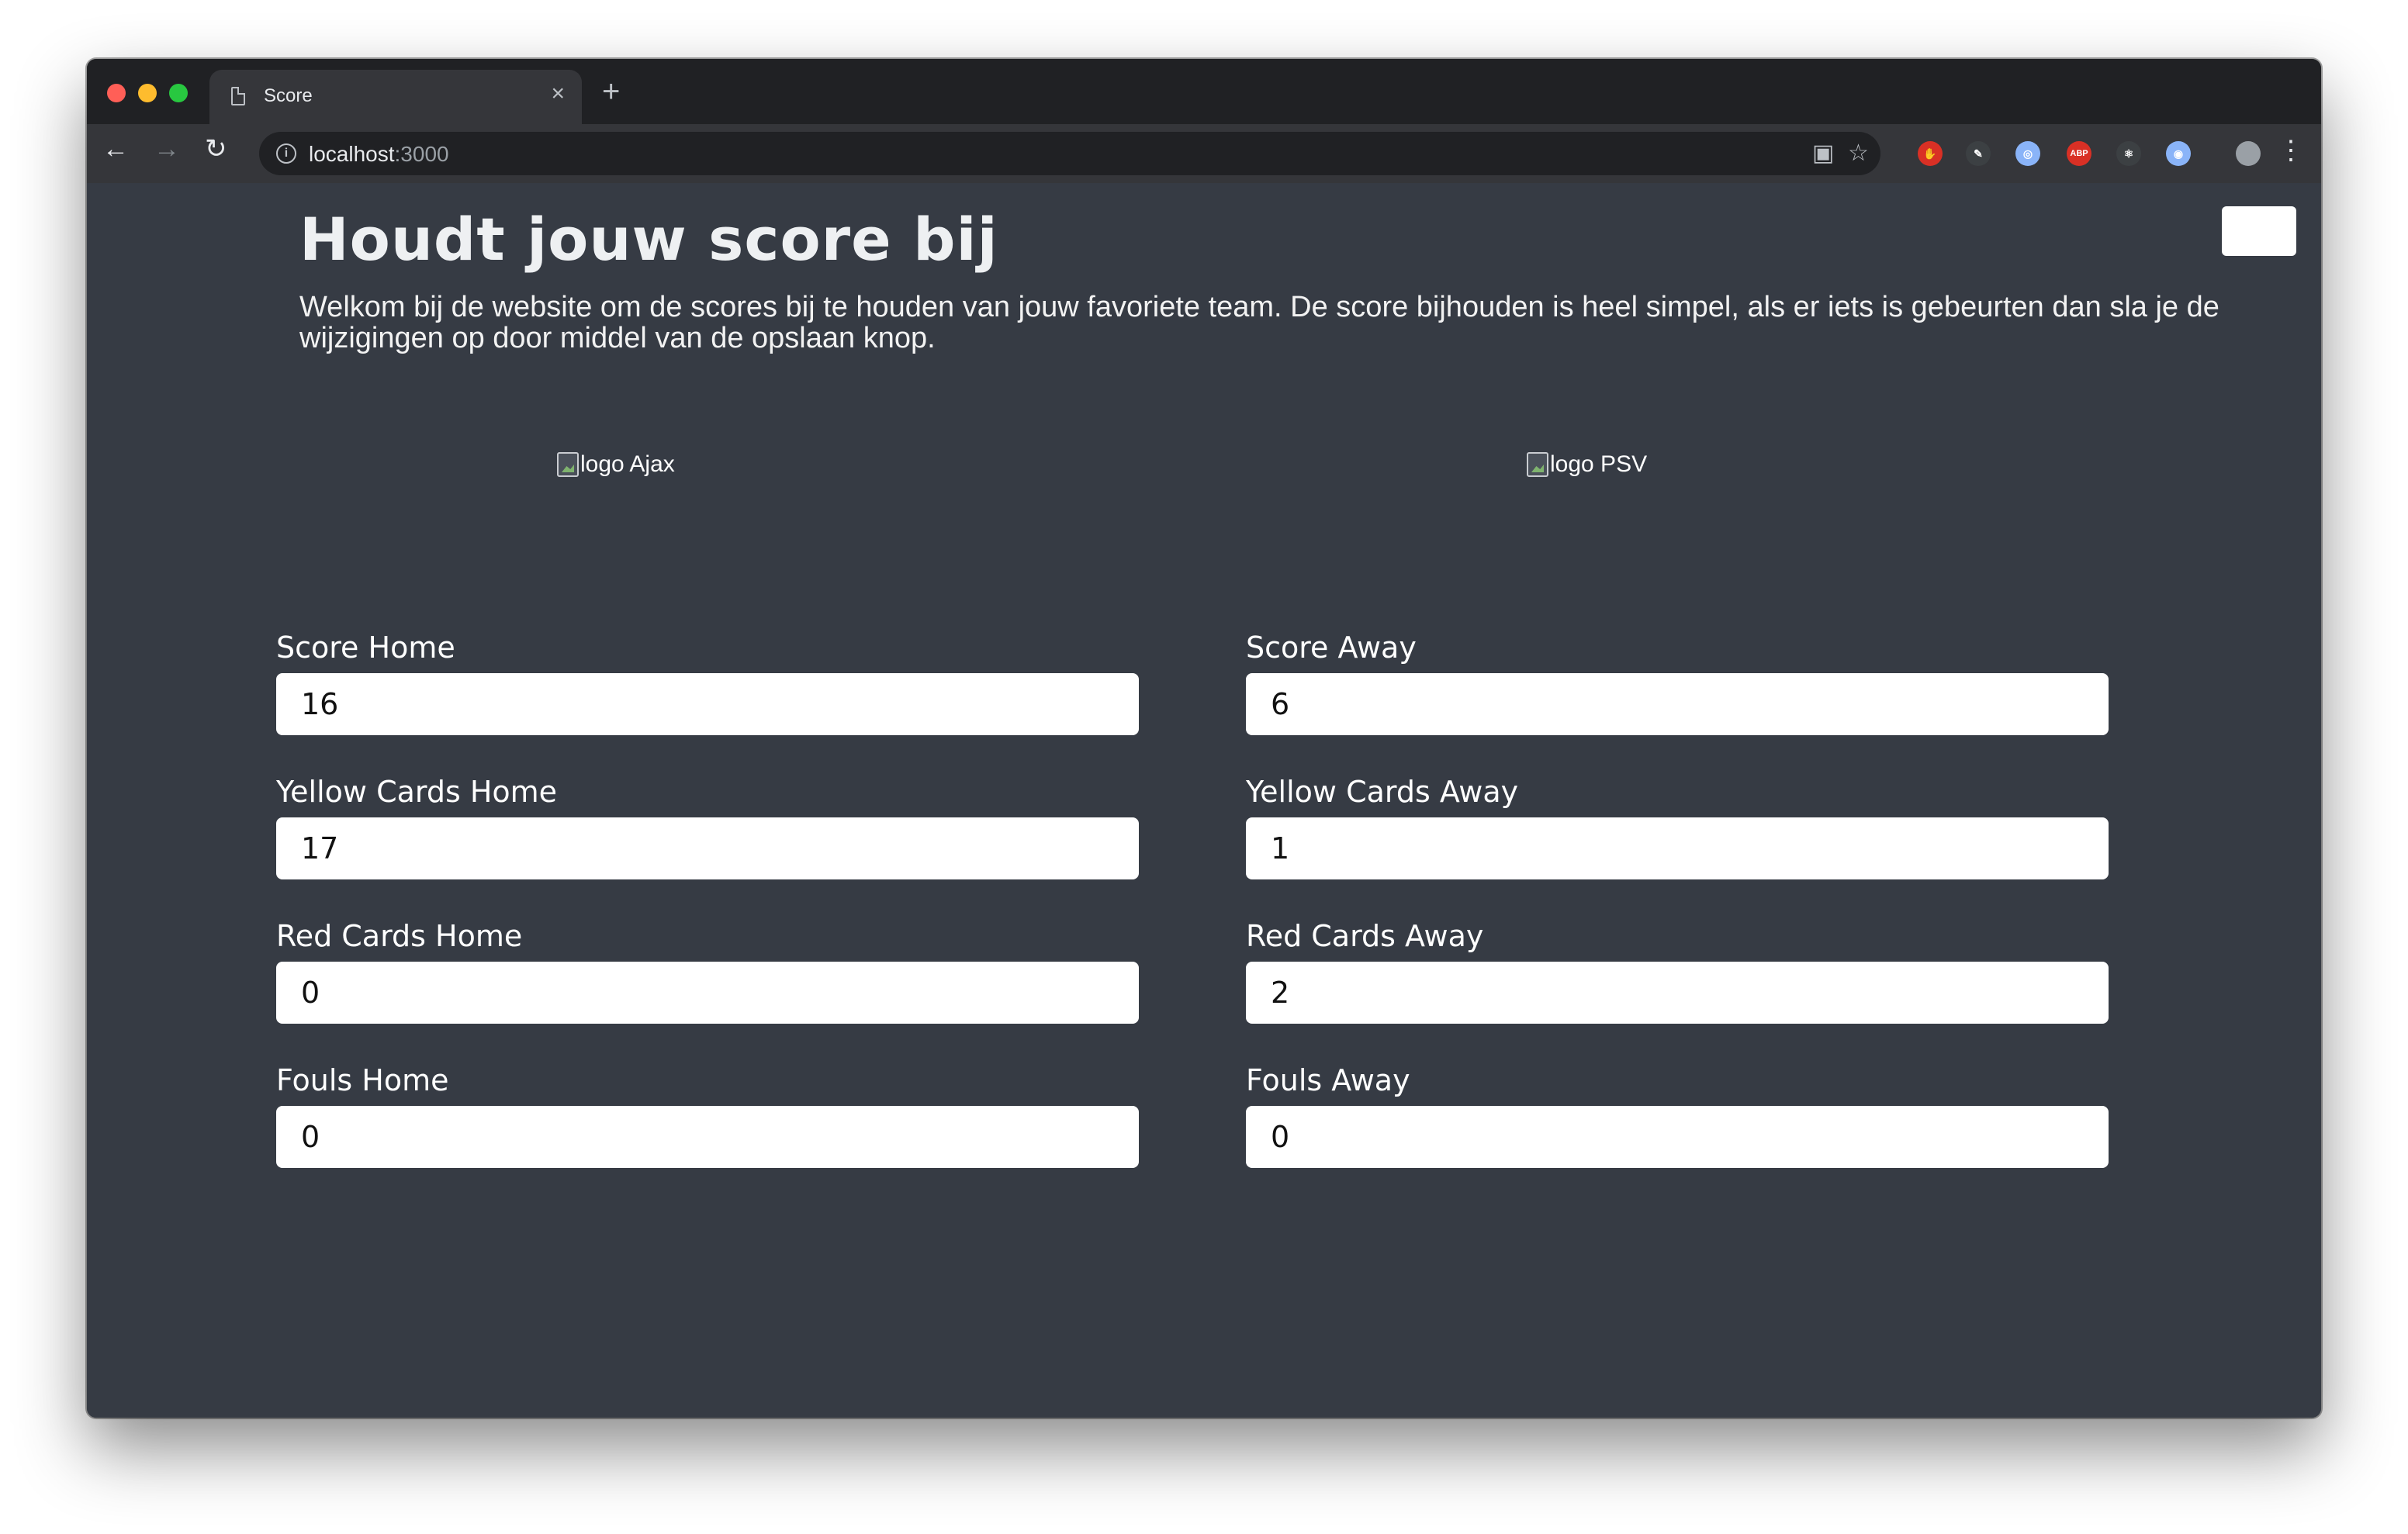 This screenshot has height=1534, width=2408. I want to click on red-cards-home-input, so click(707, 993).